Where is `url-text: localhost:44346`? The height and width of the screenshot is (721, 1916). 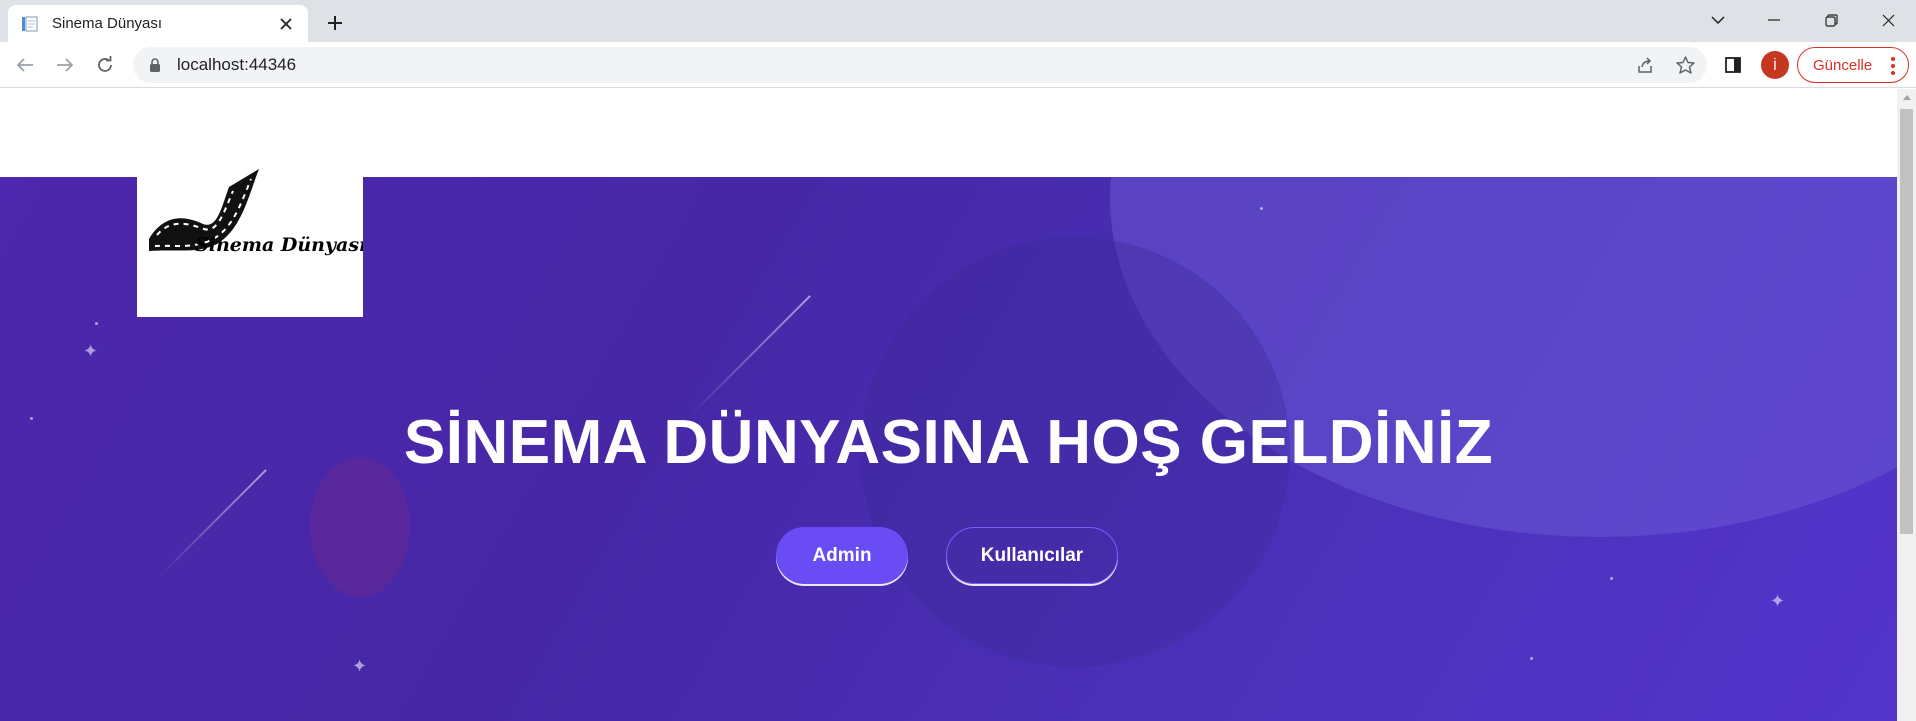 url-text: localhost:44346 is located at coordinates (935, 65).